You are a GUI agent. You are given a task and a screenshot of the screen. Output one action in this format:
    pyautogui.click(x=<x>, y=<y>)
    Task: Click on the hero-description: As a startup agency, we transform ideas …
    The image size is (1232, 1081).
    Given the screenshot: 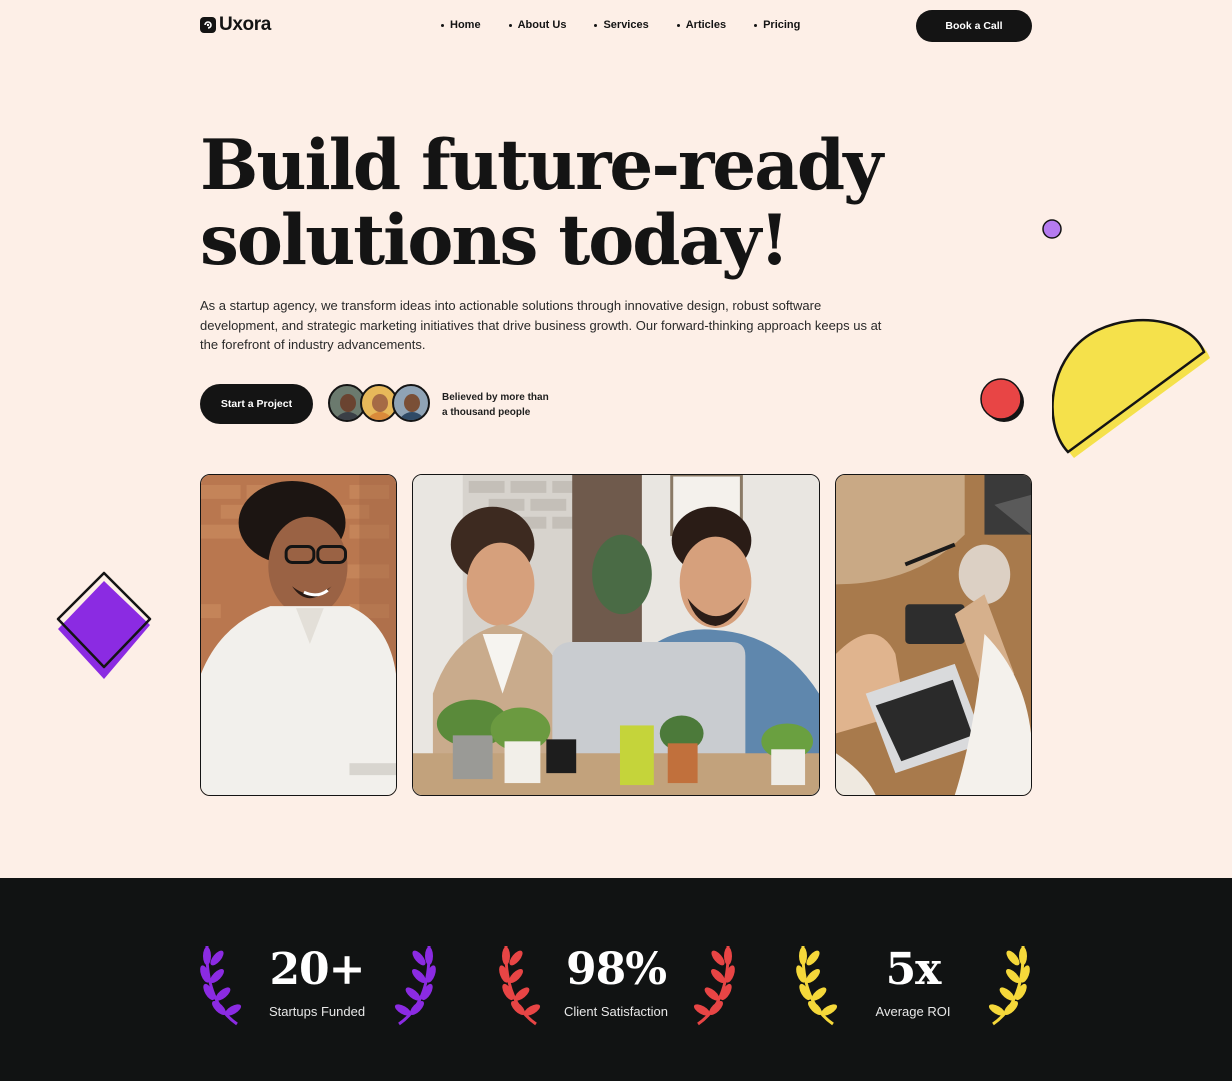 What is the action you would take?
    pyautogui.click(x=541, y=325)
    